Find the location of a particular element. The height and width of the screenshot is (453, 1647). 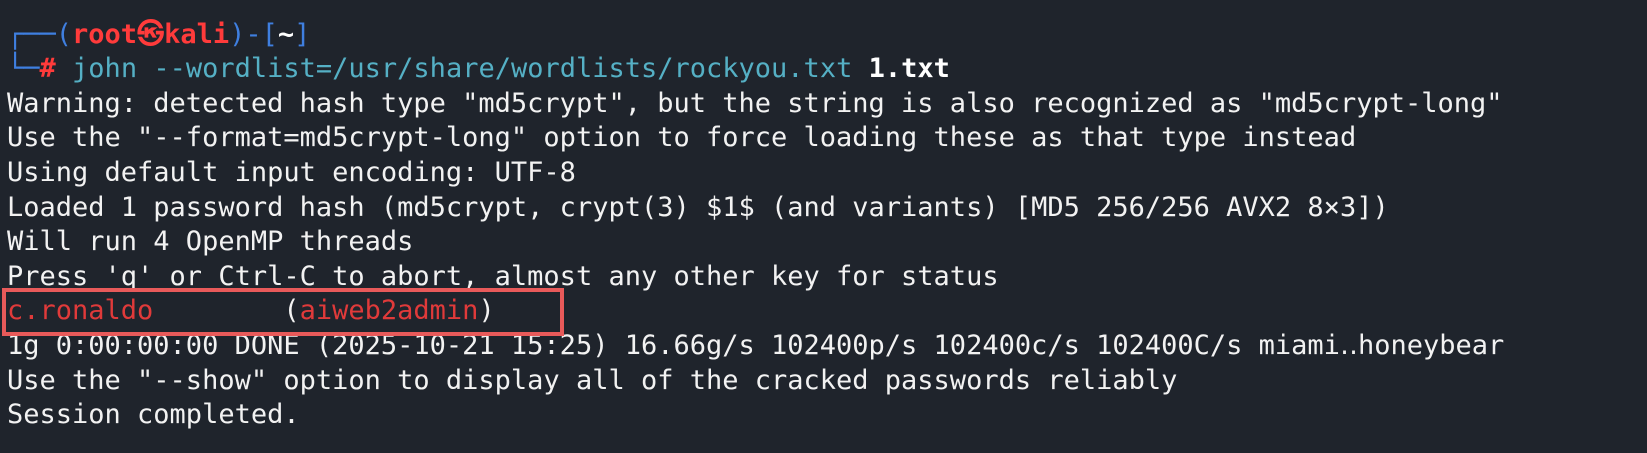

command-file: 1.txt is located at coordinates (909, 68).